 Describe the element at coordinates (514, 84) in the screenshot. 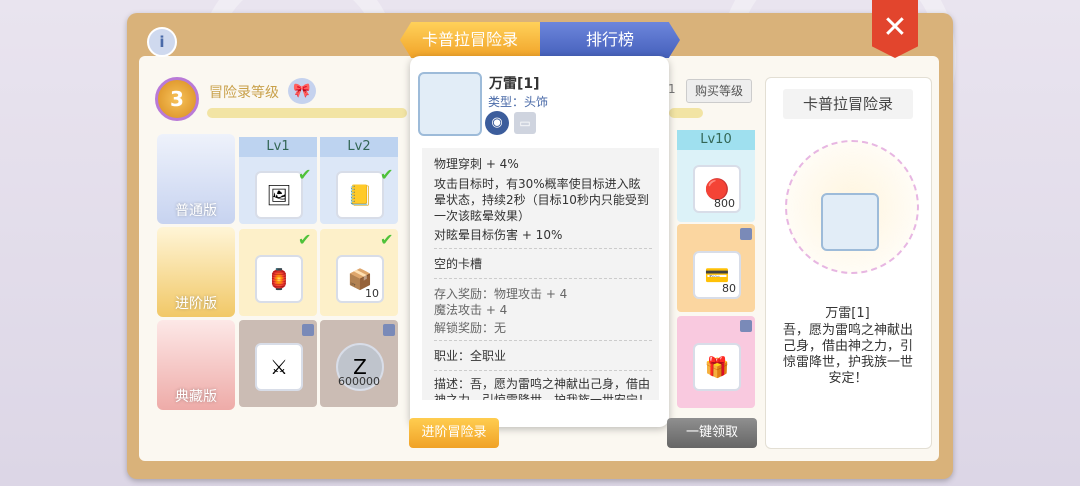

I see `tooltip-item-name: 万雷[1]` at that location.